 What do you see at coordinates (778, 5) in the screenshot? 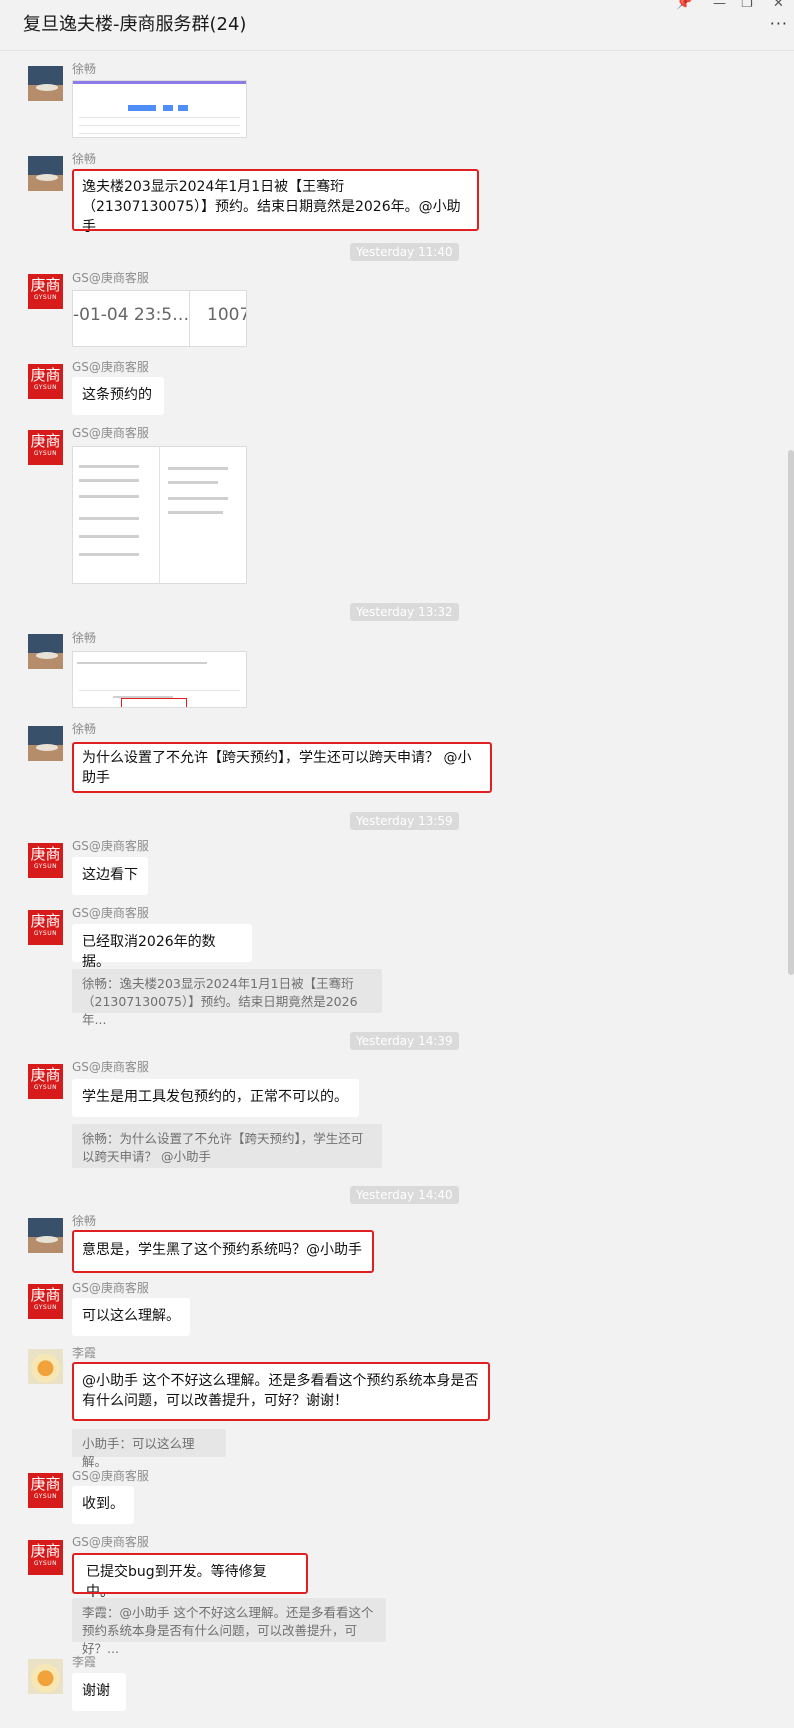
I see `close-icon: ✕` at bounding box center [778, 5].